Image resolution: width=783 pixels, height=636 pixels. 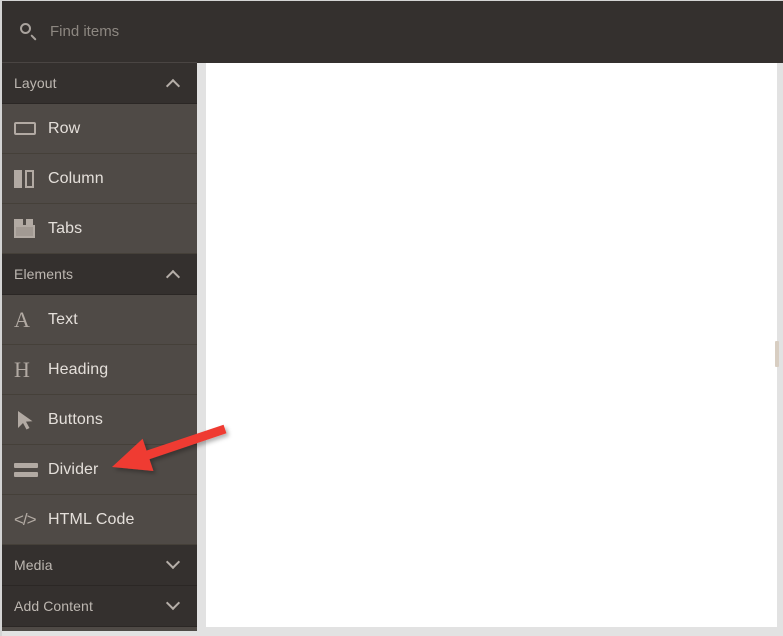 What do you see at coordinates (99, 320) in the screenshot?
I see `sidebar-item-text: A Text` at bounding box center [99, 320].